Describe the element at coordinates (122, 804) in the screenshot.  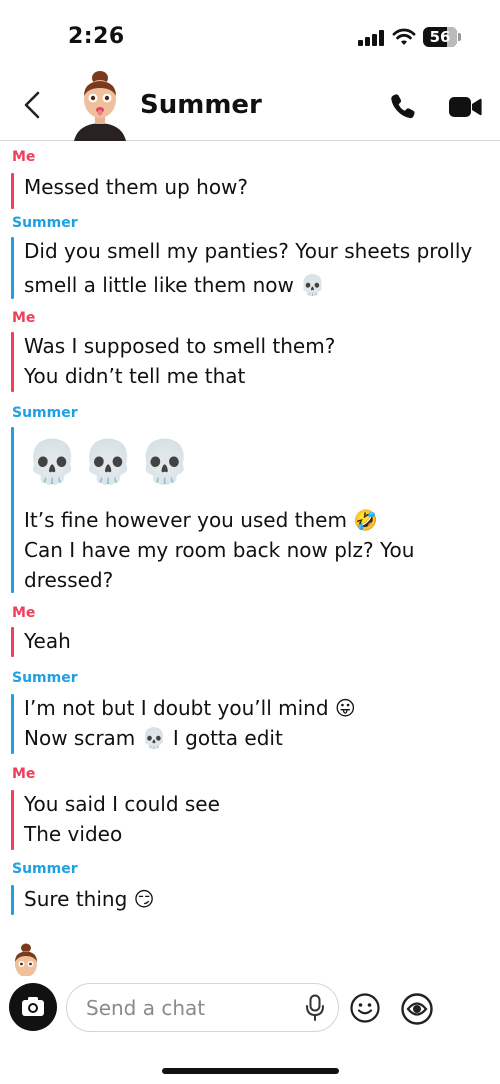
I see `message-text: You said I could see` at that location.